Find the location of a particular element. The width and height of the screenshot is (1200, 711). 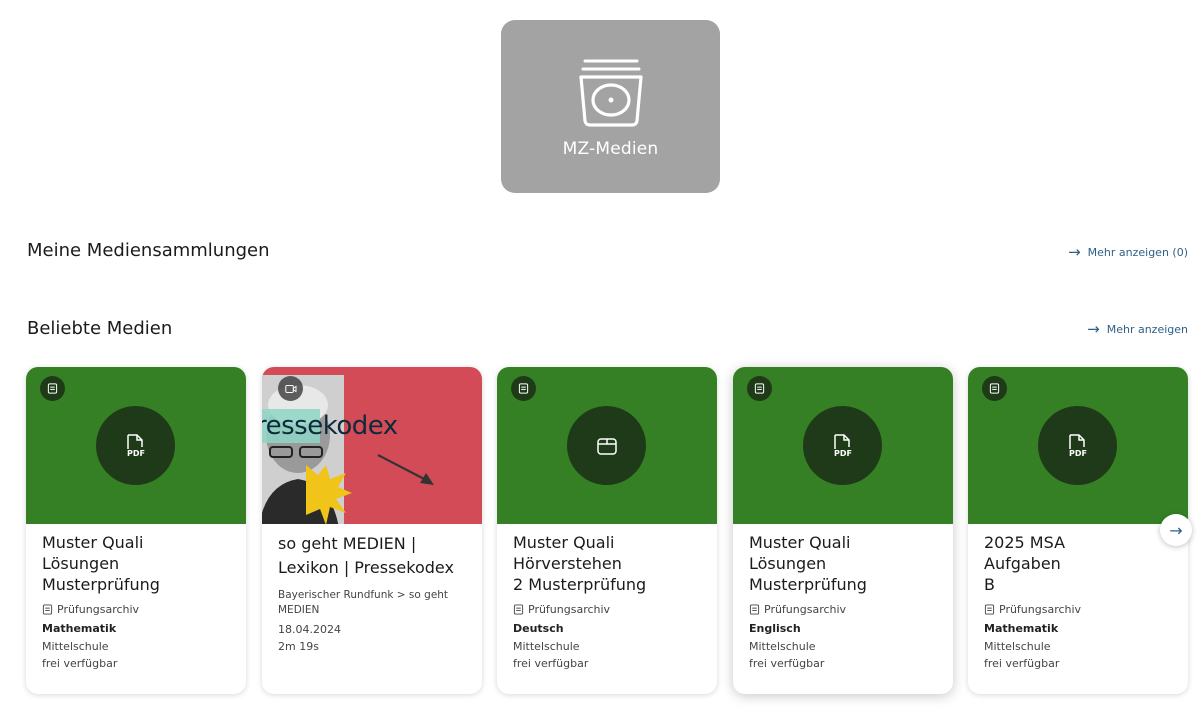

carousel-next-button: → is located at coordinates (1176, 530).